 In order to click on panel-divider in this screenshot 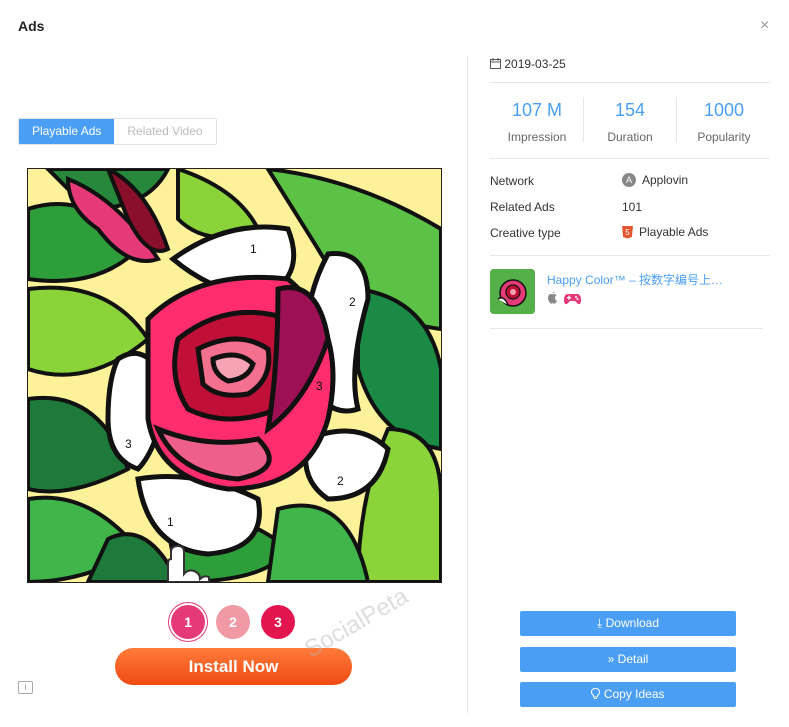, I will do `click(467, 384)`.